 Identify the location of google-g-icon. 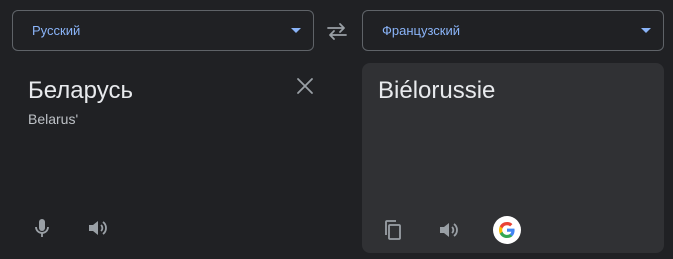
(507, 230).